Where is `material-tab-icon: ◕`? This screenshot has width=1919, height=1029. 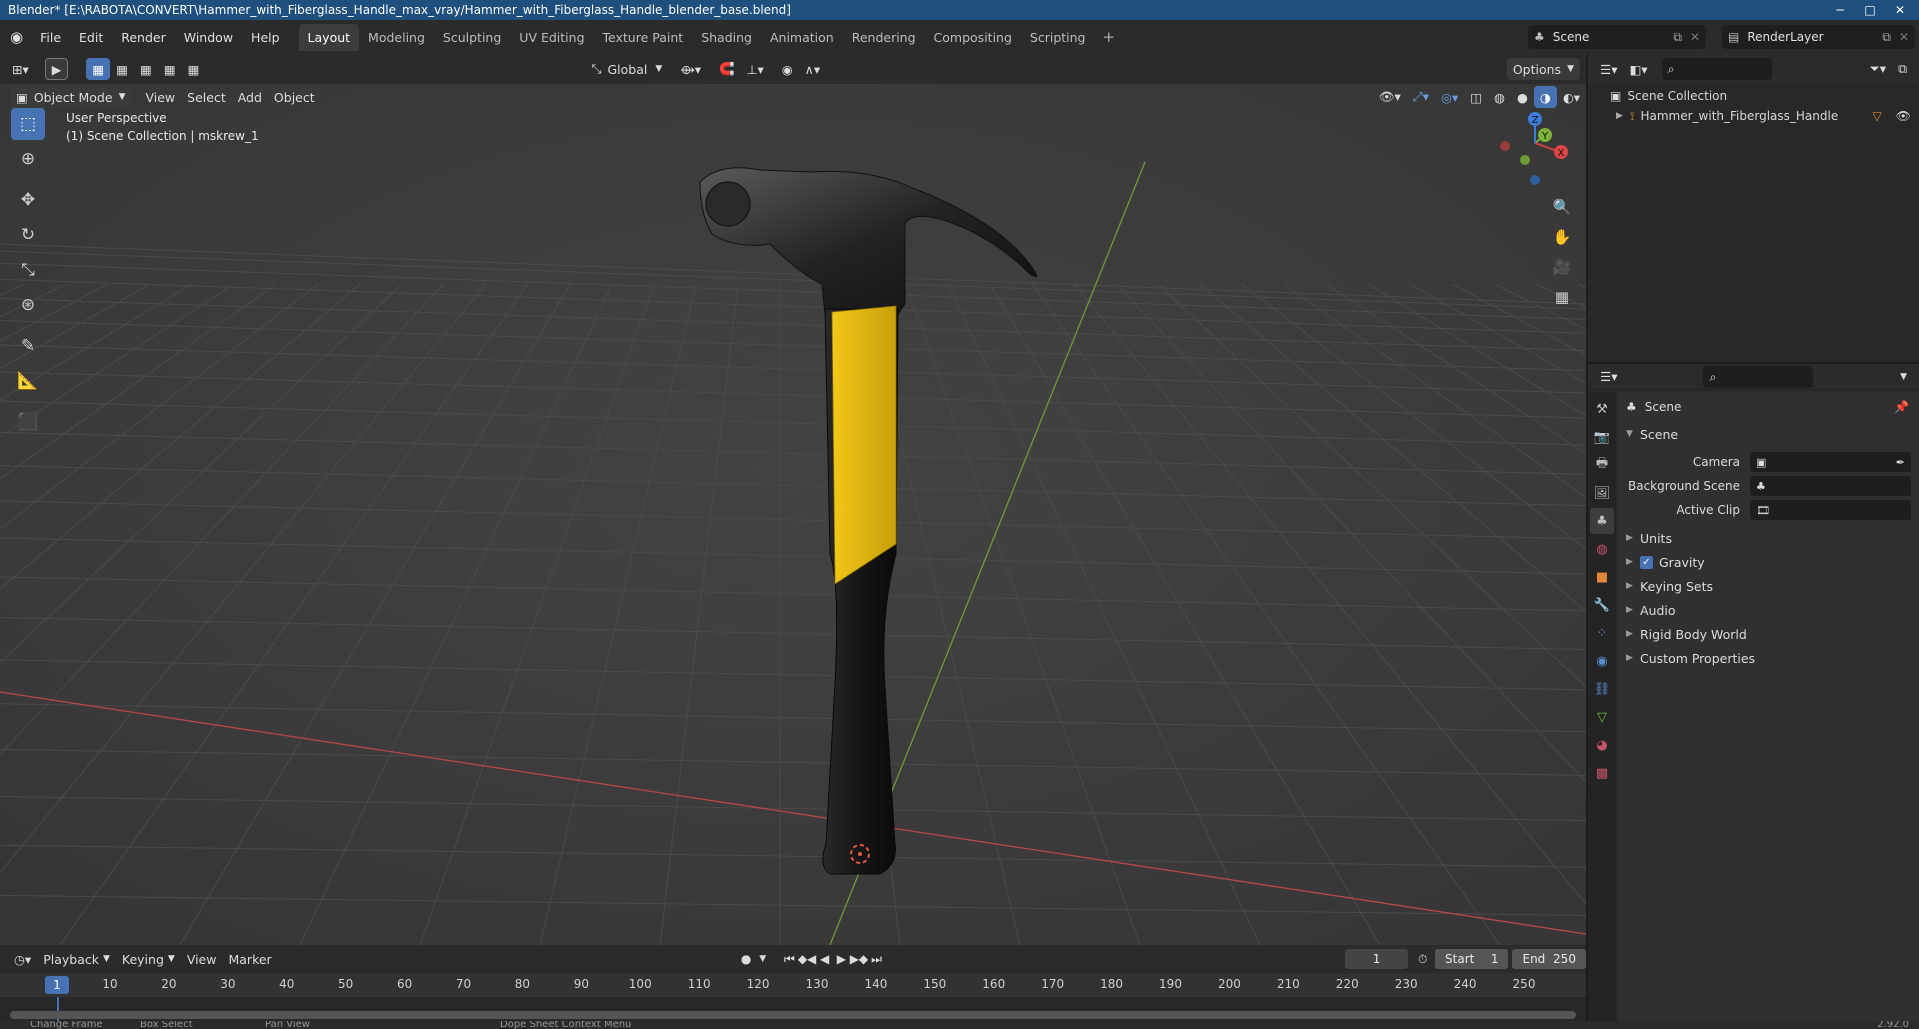
material-tab-icon: ◕ is located at coordinates (1602, 745).